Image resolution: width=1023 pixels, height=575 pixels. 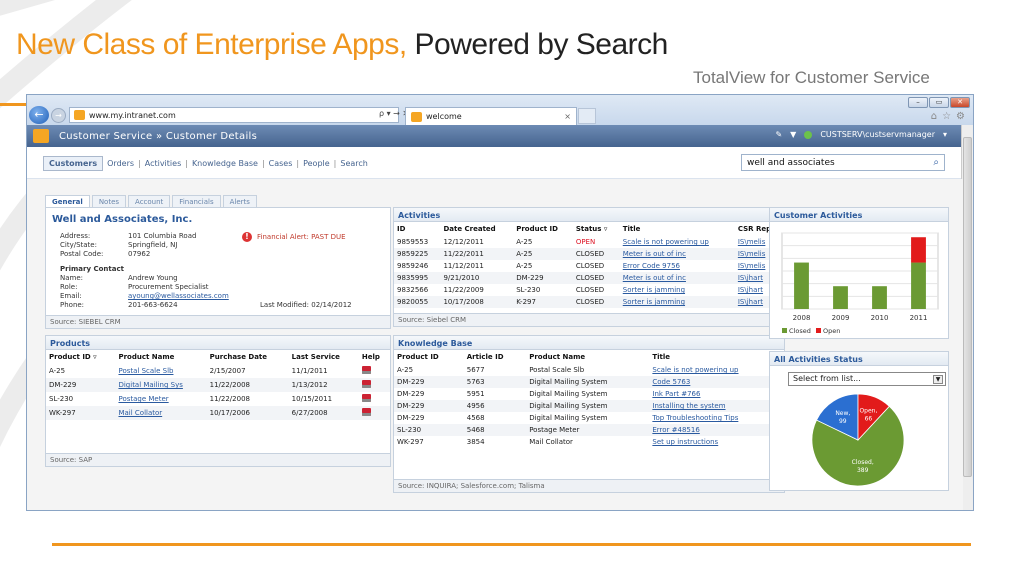 I want to click on kb-title-link: Top Troubleshooting Tips, so click(x=716, y=418).